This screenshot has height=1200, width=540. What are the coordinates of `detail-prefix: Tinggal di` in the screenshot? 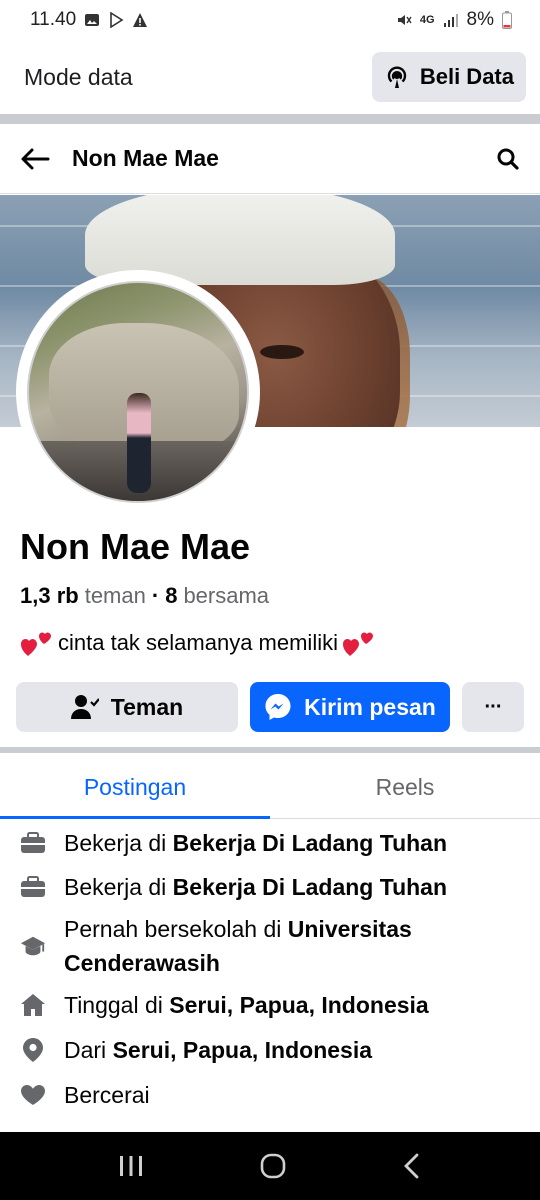 It's located at (117, 1005).